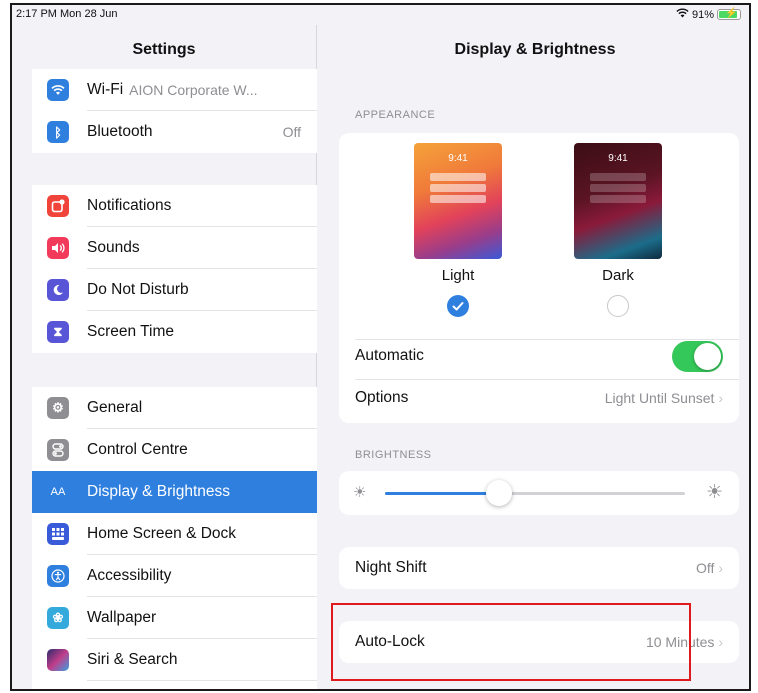 Image resolution: width=758 pixels, height=693 pixels. Describe the element at coordinates (137, 449) in the screenshot. I see `sidebar-item-label: Control Centre` at that location.